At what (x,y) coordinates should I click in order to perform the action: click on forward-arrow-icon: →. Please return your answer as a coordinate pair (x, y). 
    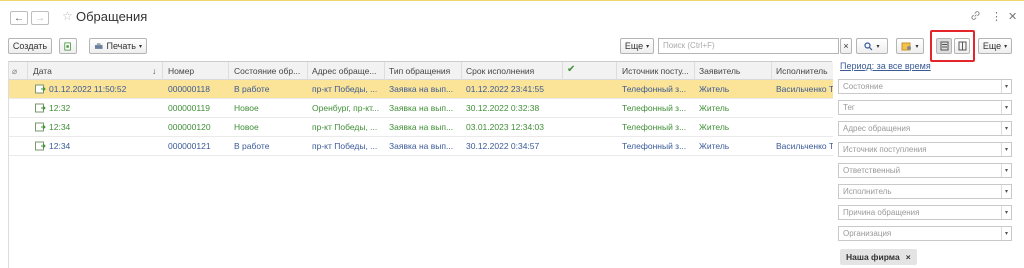
    Looking at the image, I should click on (40, 18).